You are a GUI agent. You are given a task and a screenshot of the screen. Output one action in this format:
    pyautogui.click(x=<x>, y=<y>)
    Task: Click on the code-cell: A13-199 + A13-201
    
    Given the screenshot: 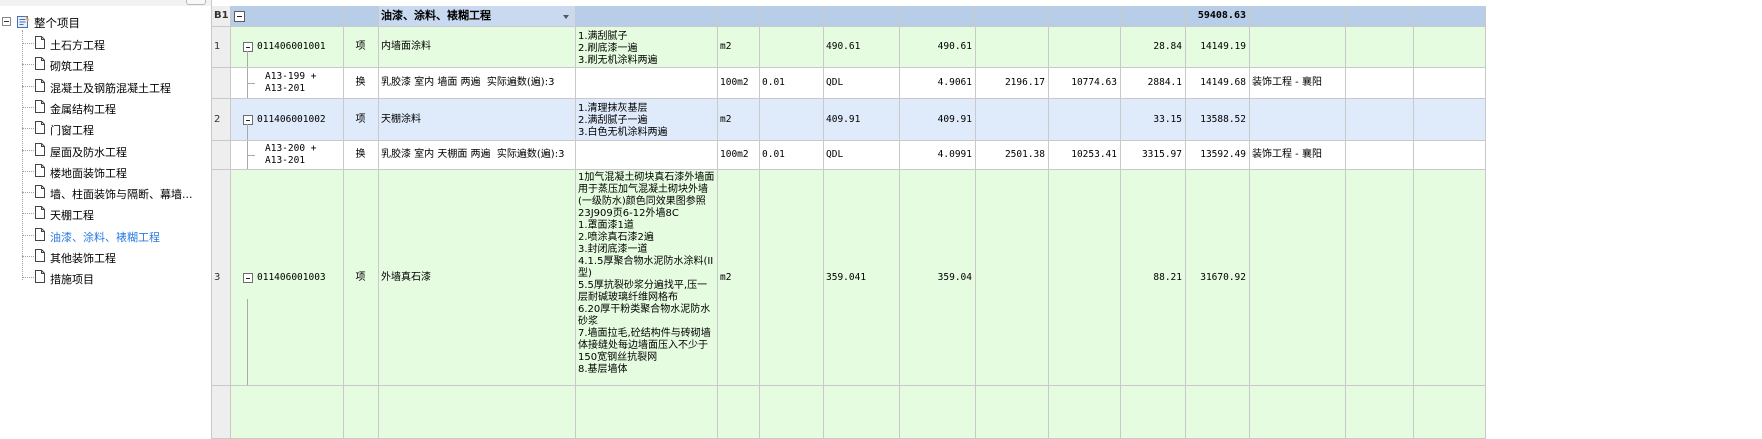 What is the action you would take?
    pyautogui.click(x=287, y=83)
    